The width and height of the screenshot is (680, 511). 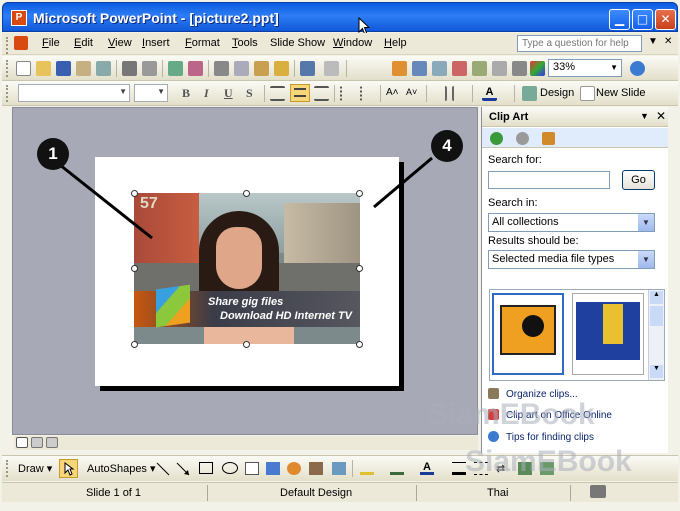 I want to click on select-objects-icon, so click(x=68, y=468).